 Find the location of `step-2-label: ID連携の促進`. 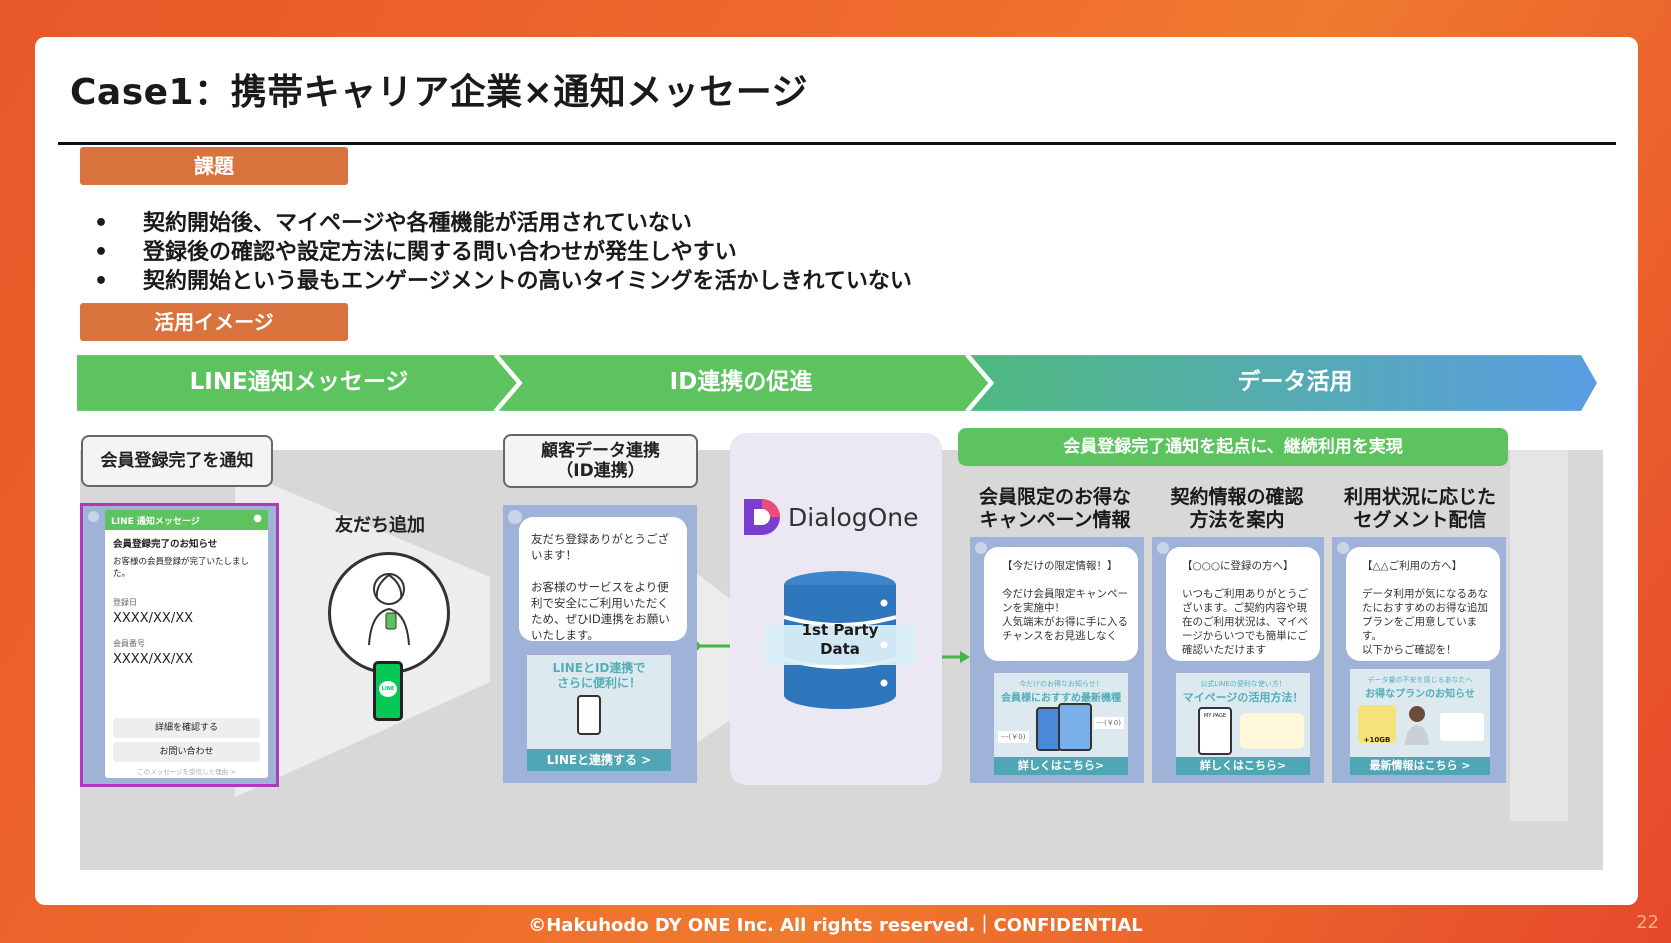

step-2-label: ID連携の促進 is located at coordinates (741, 382).